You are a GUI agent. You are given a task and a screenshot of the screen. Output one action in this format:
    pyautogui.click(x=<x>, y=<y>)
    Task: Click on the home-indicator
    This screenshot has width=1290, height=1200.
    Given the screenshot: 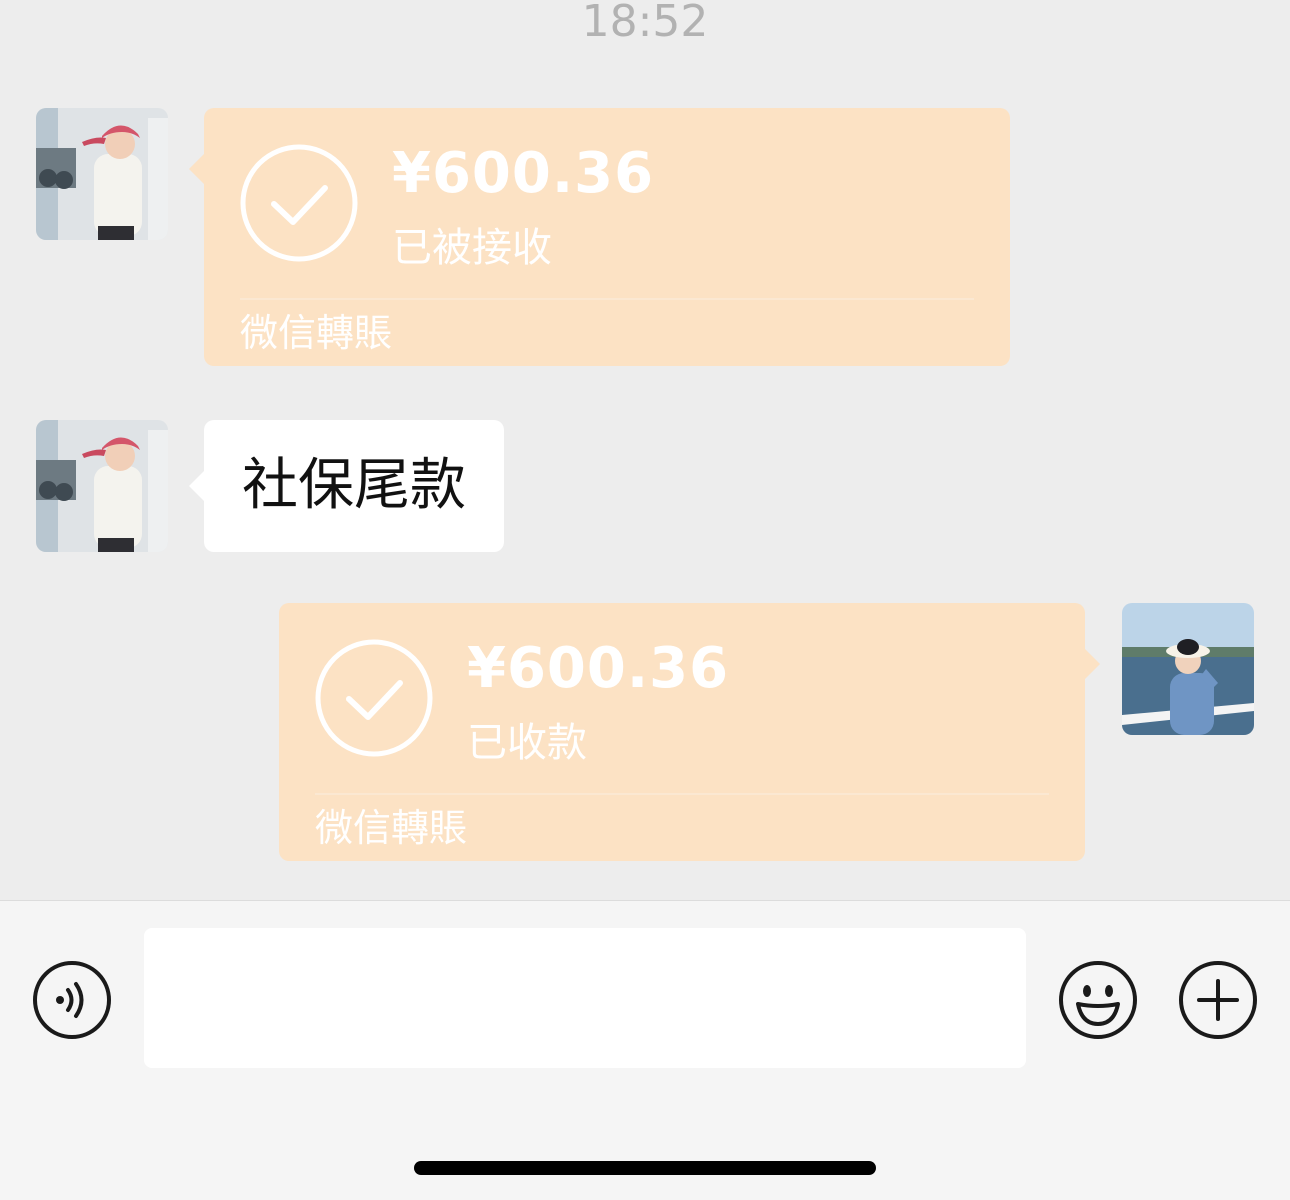 What is the action you would take?
    pyautogui.click(x=645, y=1168)
    